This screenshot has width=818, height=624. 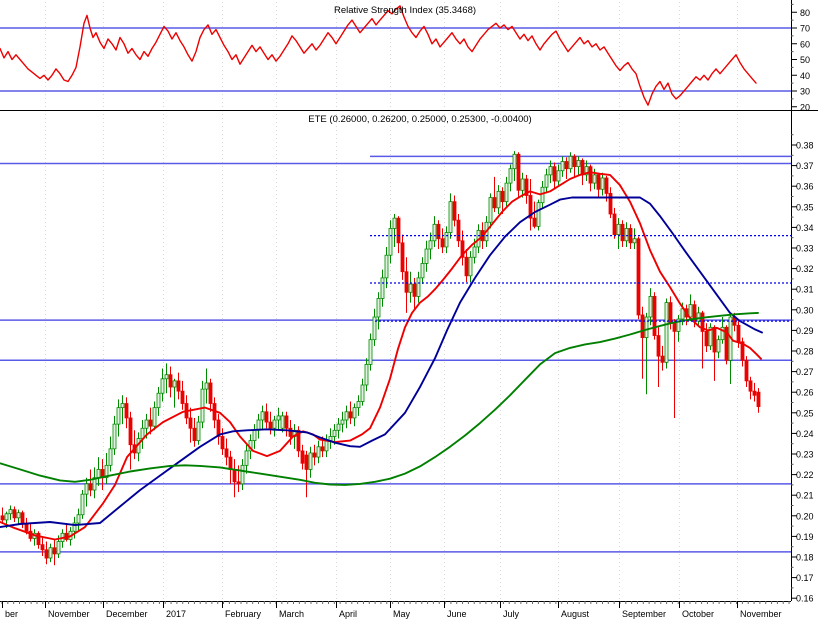 What do you see at coordinates (805, 76) in the screenshot?
I see `rsi-tick-label: 40` at bounding box center [805, 76].